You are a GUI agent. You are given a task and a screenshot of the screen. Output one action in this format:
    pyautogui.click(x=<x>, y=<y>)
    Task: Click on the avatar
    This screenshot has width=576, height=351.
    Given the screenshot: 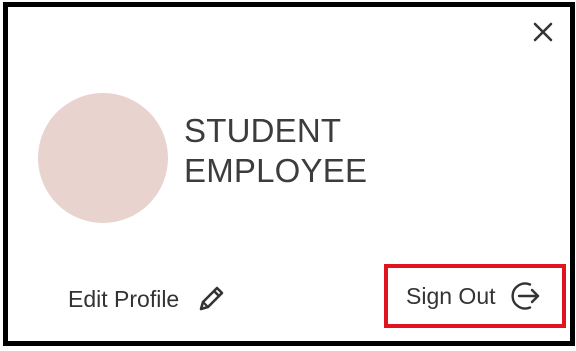 What is the action you would take?
    pyautogui.click(x=103, y=158)
    